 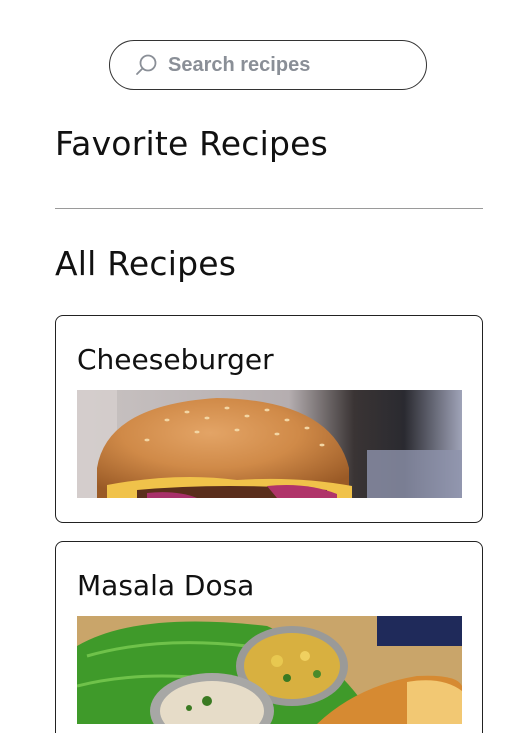 I want to click on all-recipes-heading: All Recipes, so click(x=146, y=263).